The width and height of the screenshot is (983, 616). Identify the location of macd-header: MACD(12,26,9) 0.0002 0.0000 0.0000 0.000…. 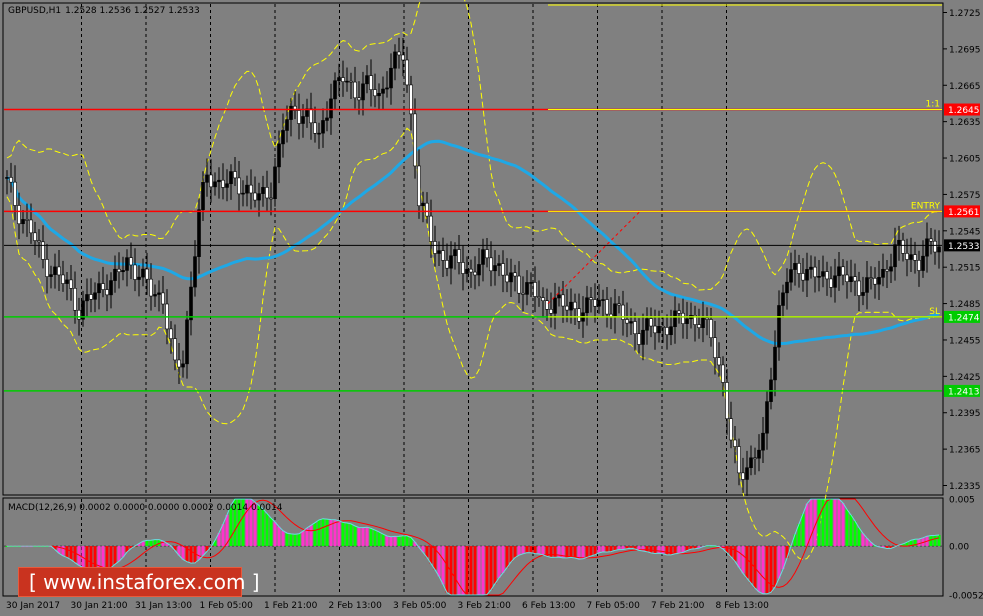
(145, 508).